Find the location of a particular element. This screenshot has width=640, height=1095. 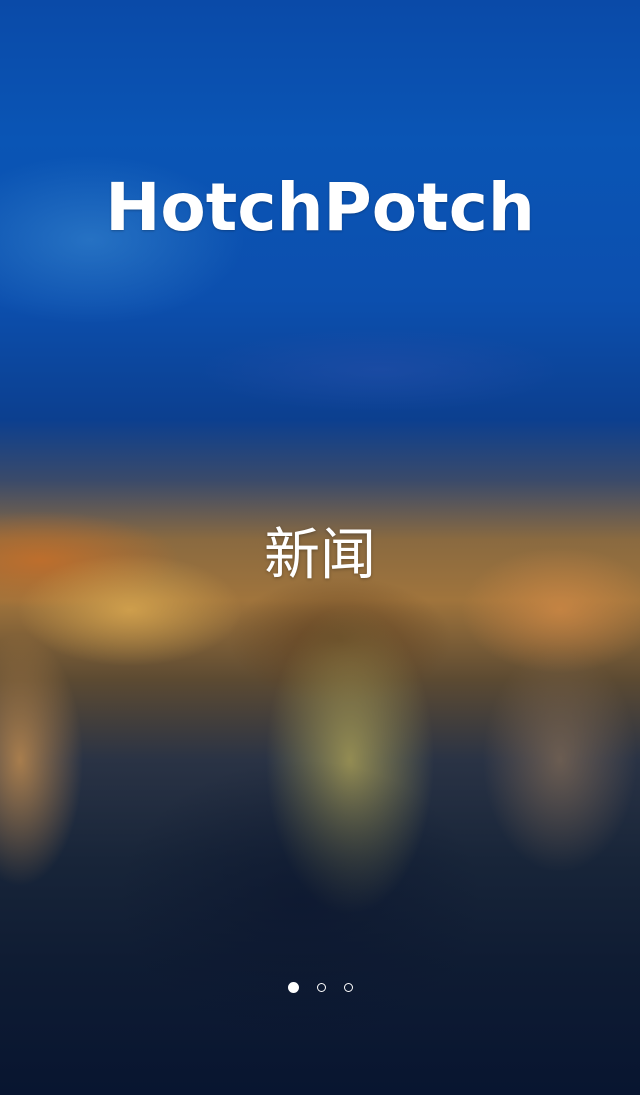

slide-label: 新闻 is located at coordinates (320, 555).